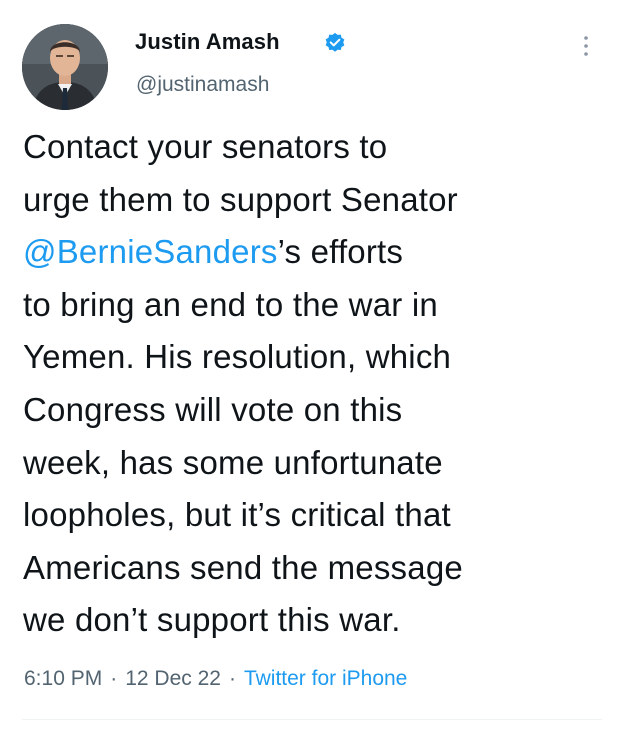 The width and height of the screenshot is (623, 729). Describe the element at coordinates (237, 515) in the screenshot. I see `tweet-line: loopholes, but it’s critical that` at that location.